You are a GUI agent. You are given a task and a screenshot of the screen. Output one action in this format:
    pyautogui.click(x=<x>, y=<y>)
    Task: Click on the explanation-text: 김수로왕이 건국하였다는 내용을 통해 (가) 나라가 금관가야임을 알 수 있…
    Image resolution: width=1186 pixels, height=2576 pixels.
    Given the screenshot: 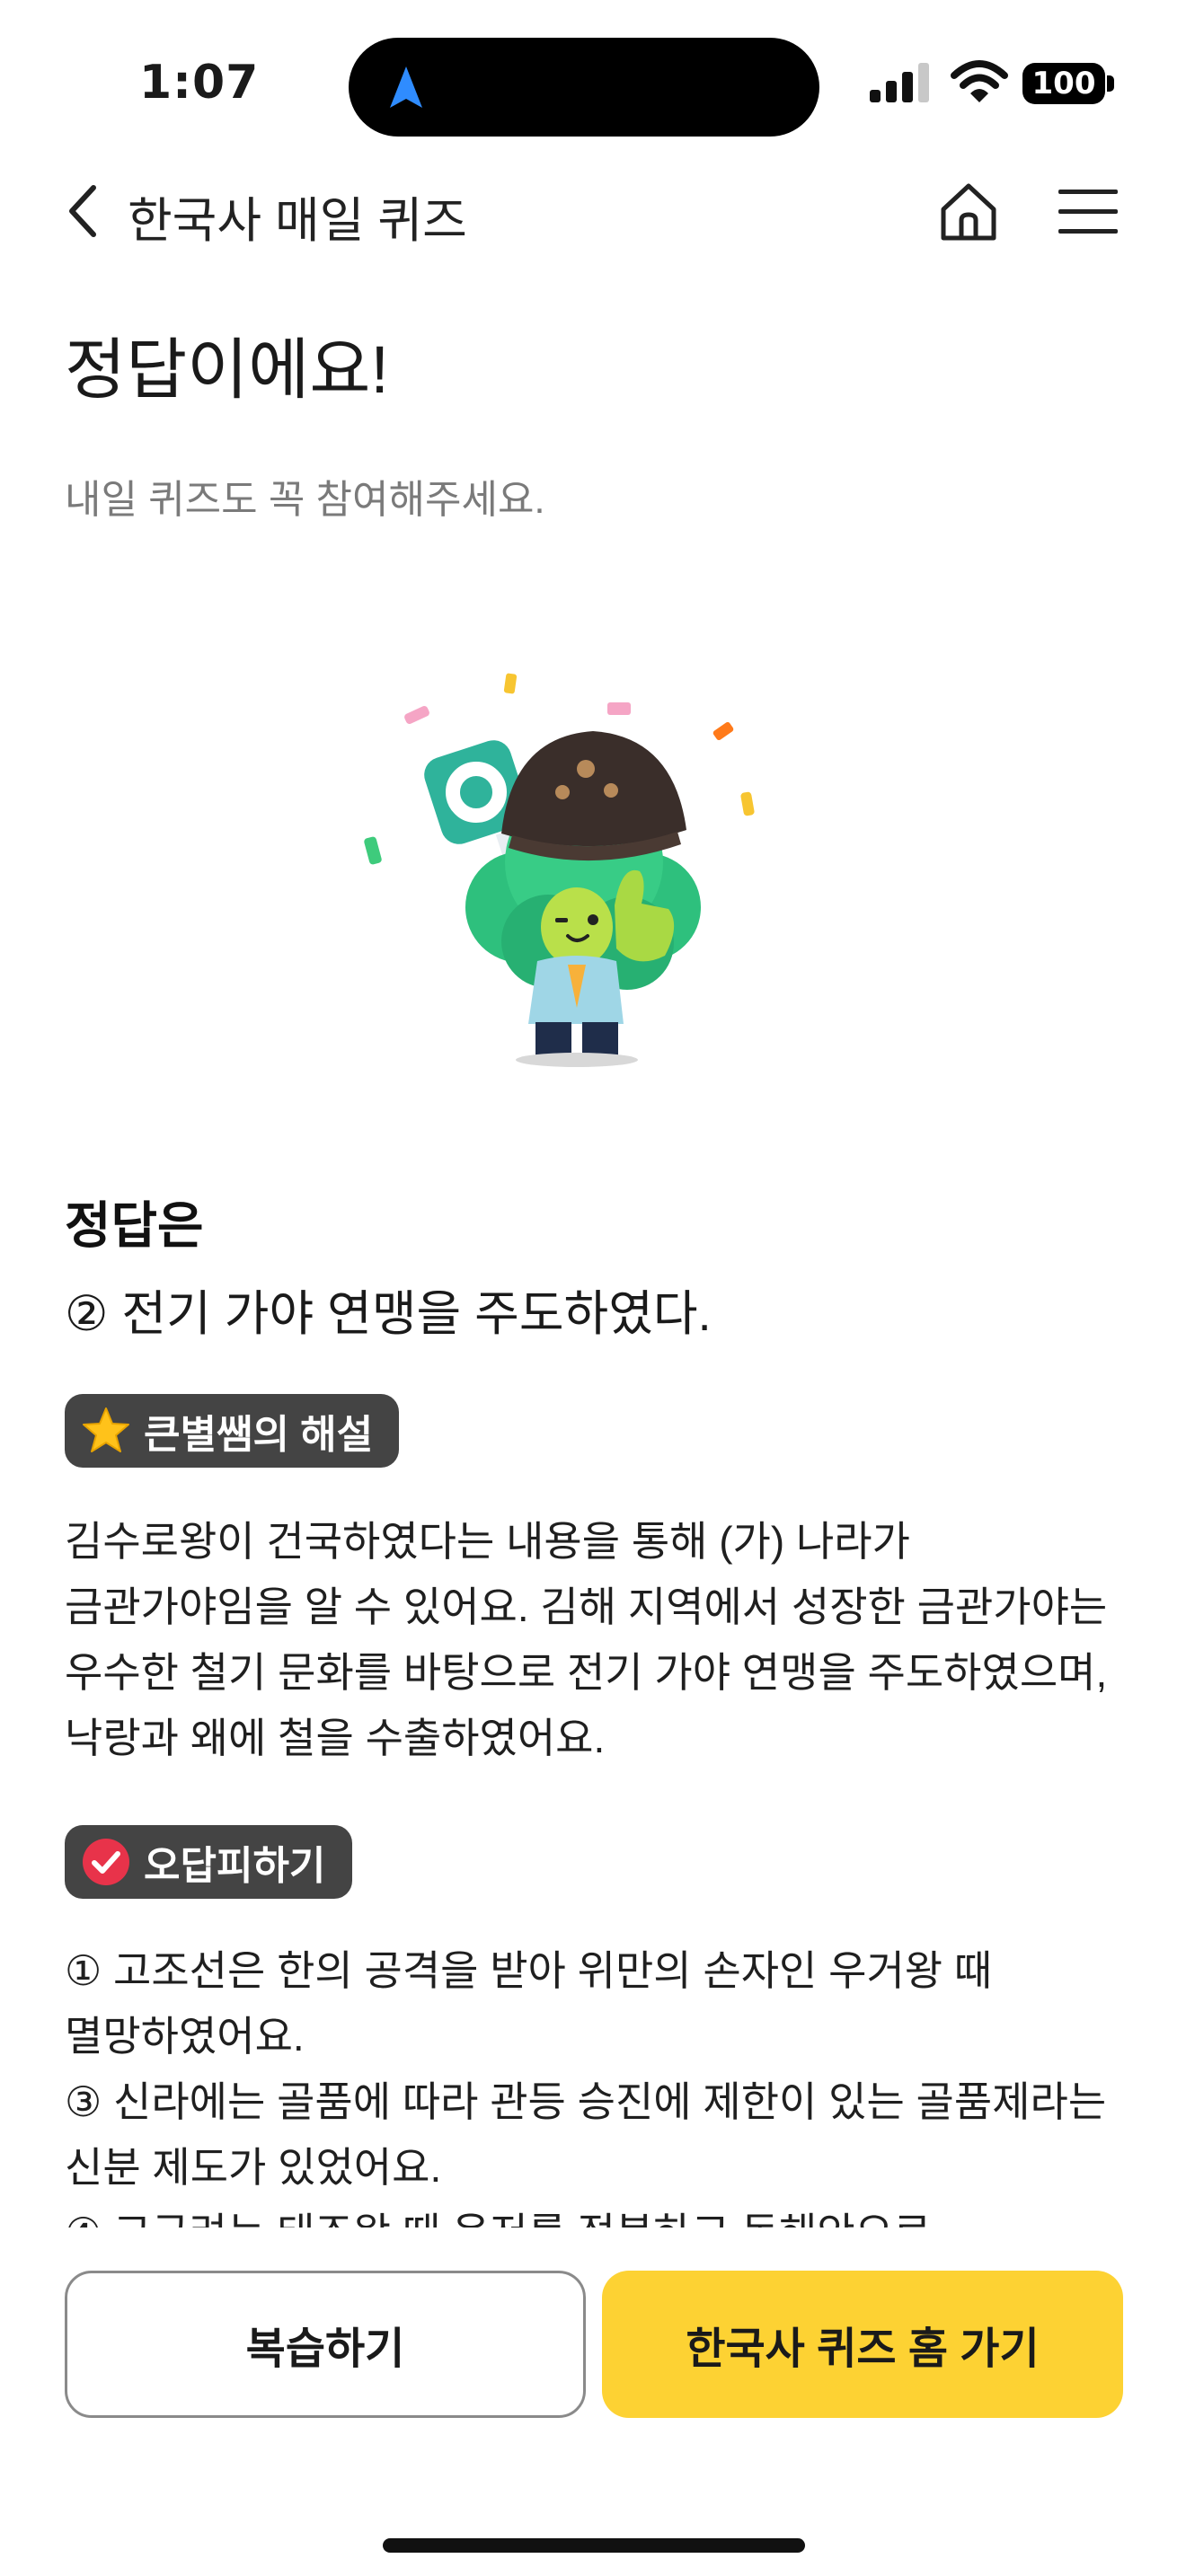 What is the action you would take?
    pyautogui.click(x=599, y=1640)
    